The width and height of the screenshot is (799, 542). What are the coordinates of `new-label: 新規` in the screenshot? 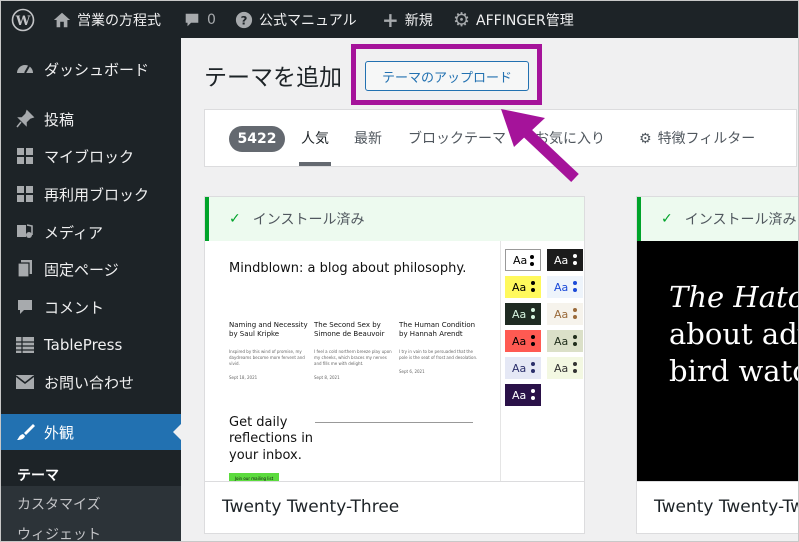 It's located at (418, 20).